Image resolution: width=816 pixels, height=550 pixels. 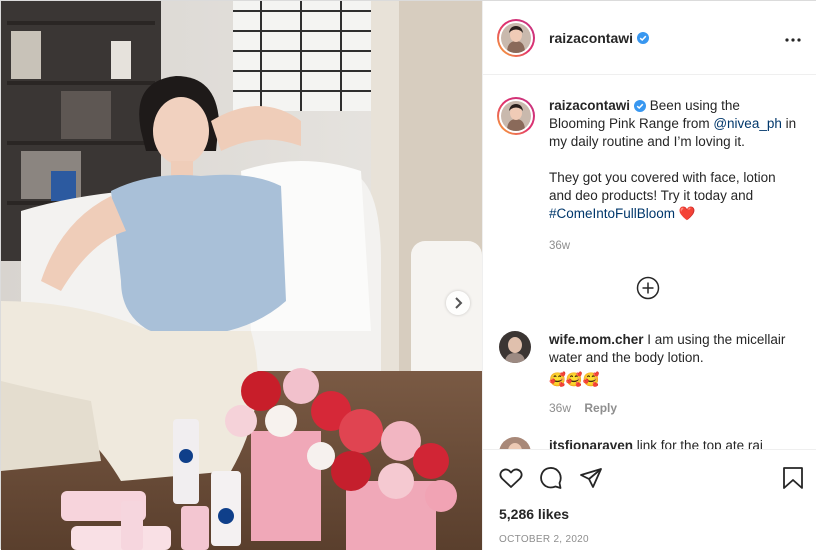 What do you see at coordinates (687, 213) in the screenshot?
I see `heart-emoji: ❤️` at bounding box center [687, 213].